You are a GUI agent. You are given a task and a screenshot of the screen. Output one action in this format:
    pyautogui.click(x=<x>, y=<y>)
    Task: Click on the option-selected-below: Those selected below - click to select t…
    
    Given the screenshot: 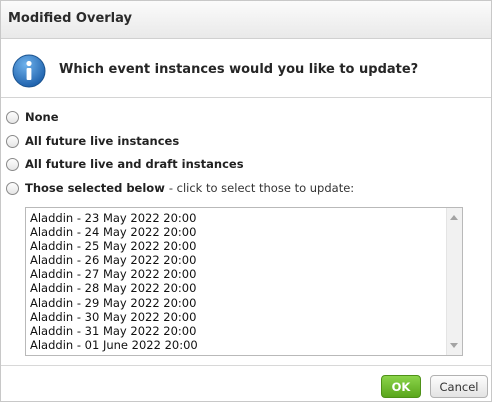 What is the action you would take?
    pyautogui.click(x=180, y=188)
    